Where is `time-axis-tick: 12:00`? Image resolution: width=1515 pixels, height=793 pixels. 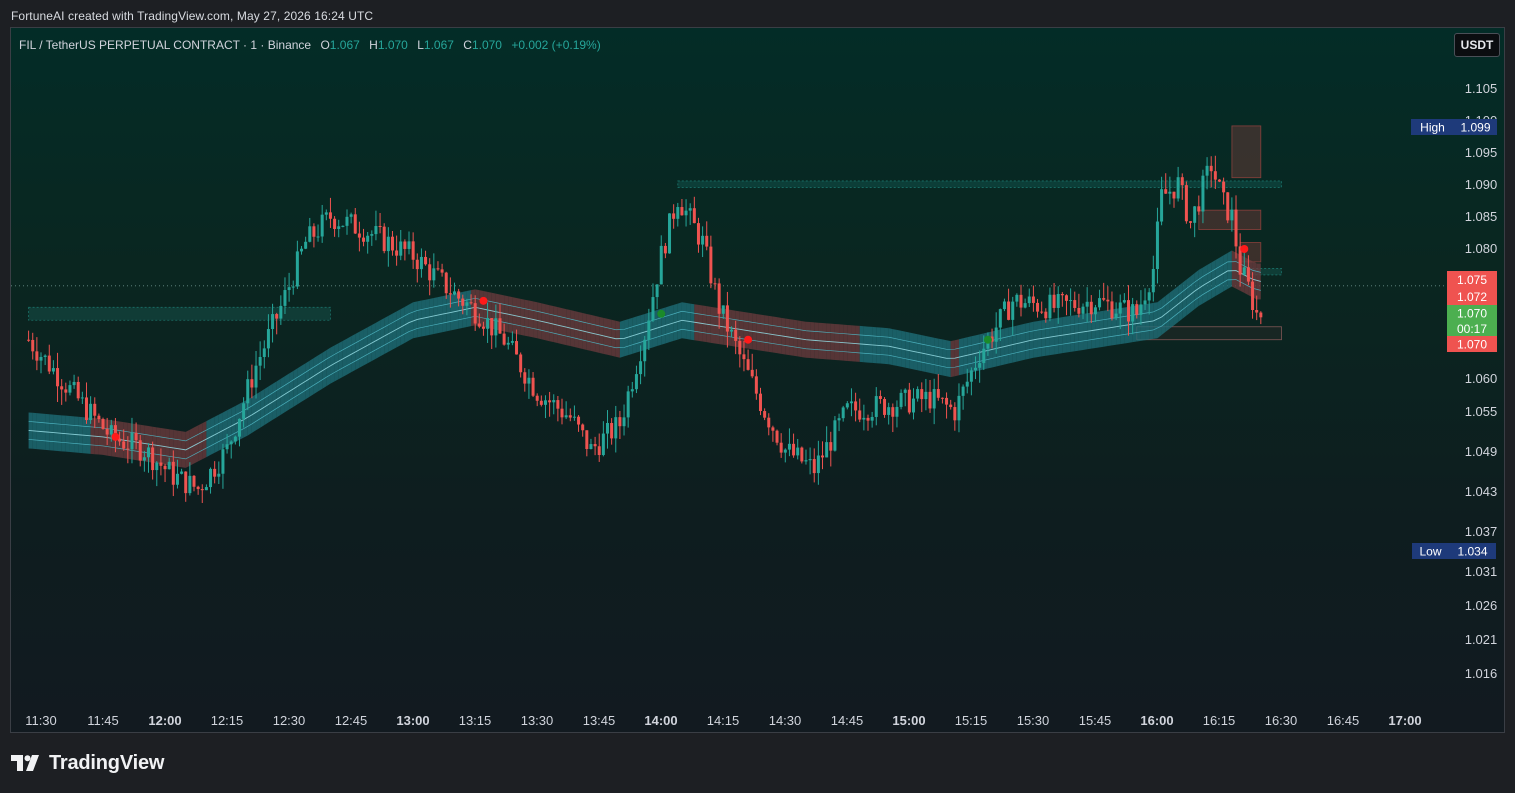
time-axis-tick: 12:00 is located at coordinates (164, 720).